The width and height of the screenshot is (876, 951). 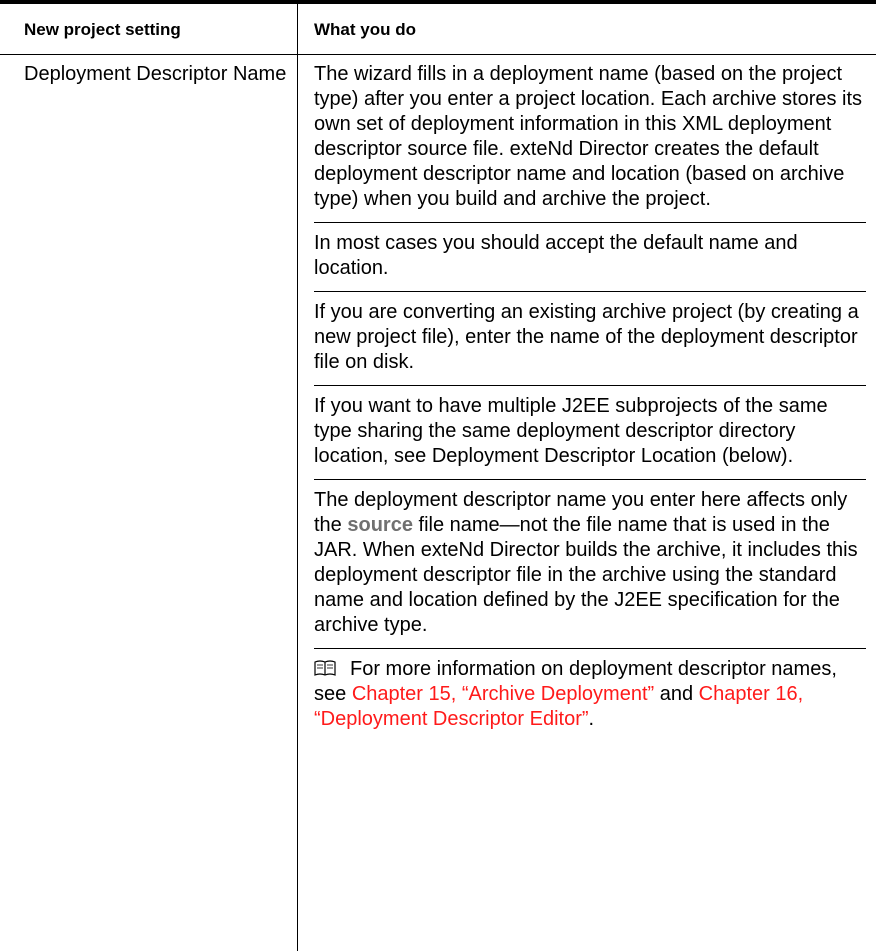 I want to click on setting-name: Deployment Descriptor Name, so click(x=155, y=74).